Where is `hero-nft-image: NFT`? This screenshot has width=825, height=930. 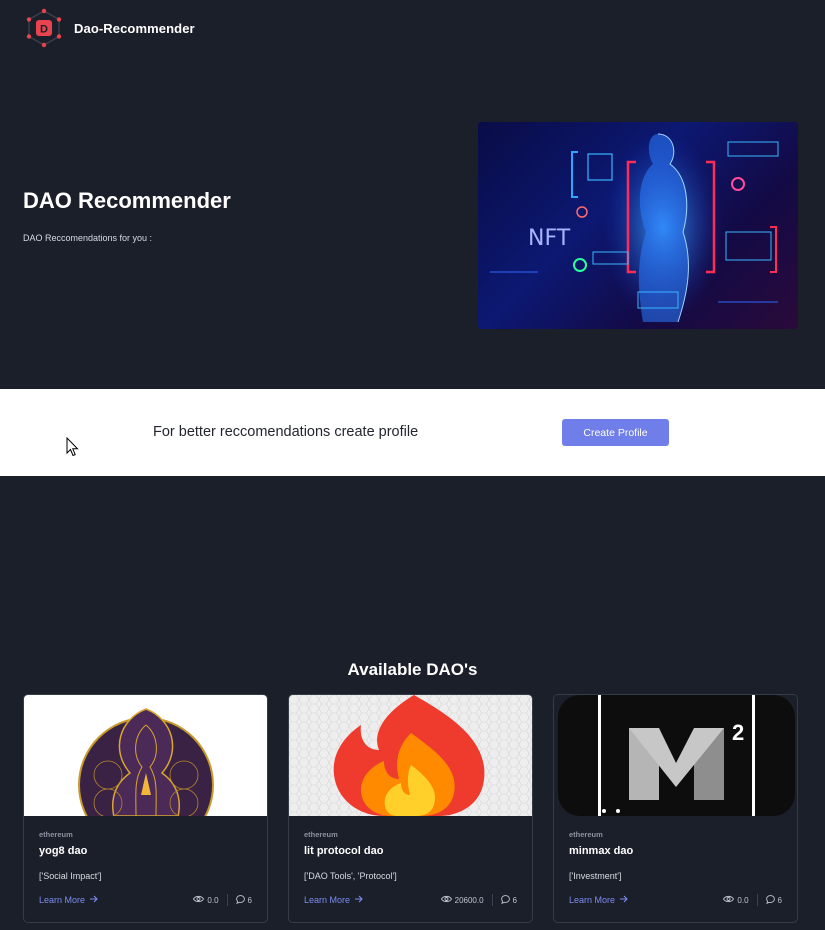 hero-nft-image: NFT is located at coordinates (638, 225).